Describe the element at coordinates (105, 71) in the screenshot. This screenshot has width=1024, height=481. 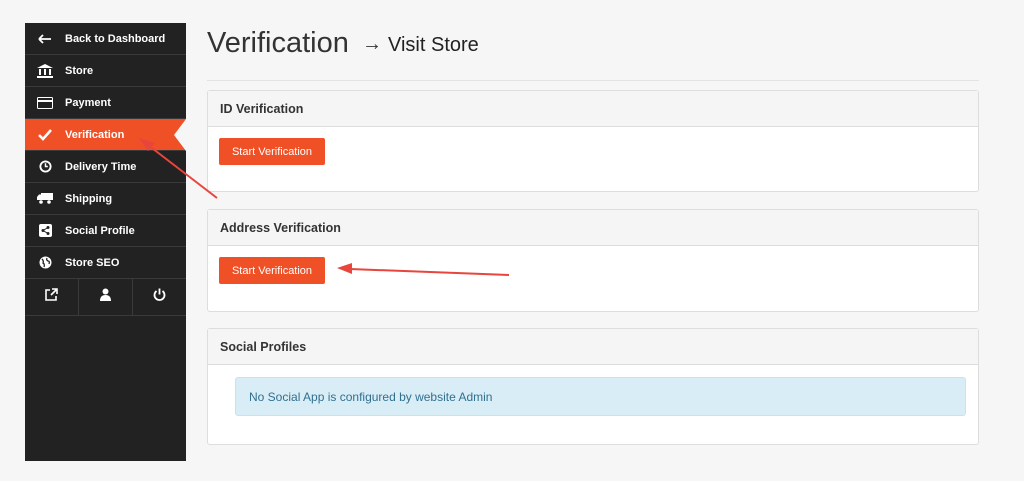
I see `sidebar-item-store: Store` at that location.